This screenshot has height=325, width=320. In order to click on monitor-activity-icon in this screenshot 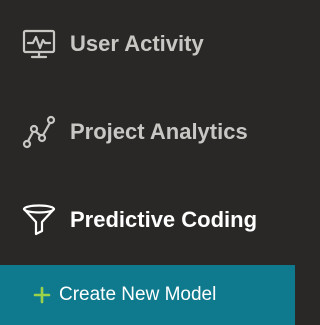, I will do `click(39, 44)`.